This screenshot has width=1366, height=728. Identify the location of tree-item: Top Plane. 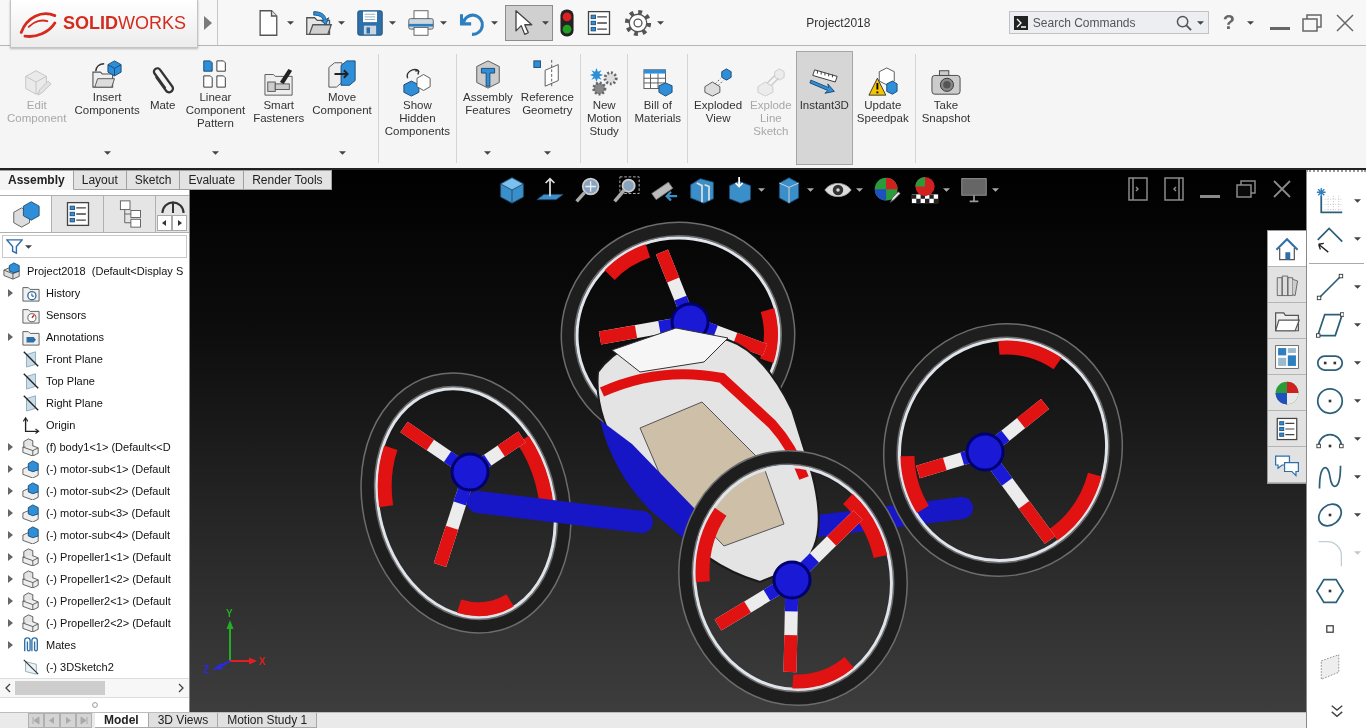
(94, 381).